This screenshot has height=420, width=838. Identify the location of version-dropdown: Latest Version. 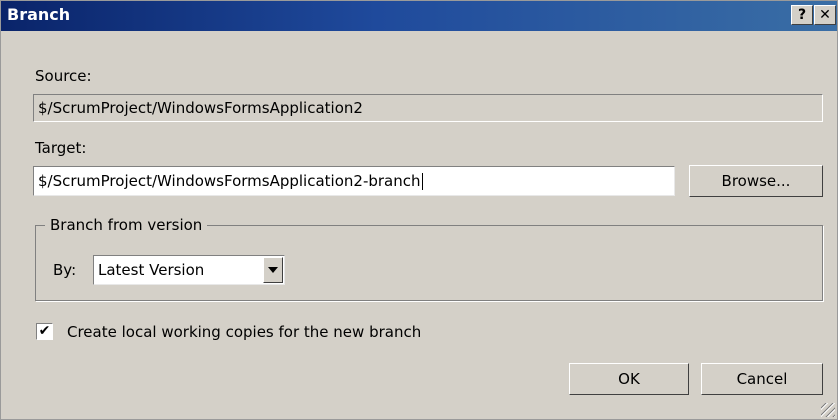
(189, 270).